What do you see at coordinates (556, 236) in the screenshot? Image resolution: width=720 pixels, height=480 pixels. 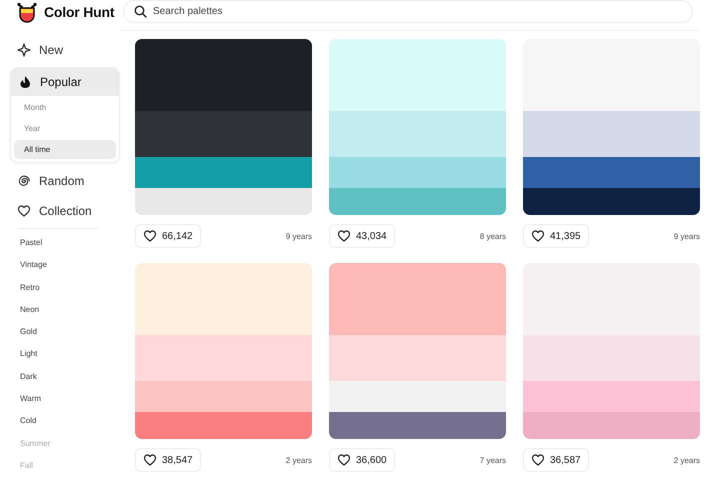 I see `like-button: 41,395` at bounding box center [556, 236].